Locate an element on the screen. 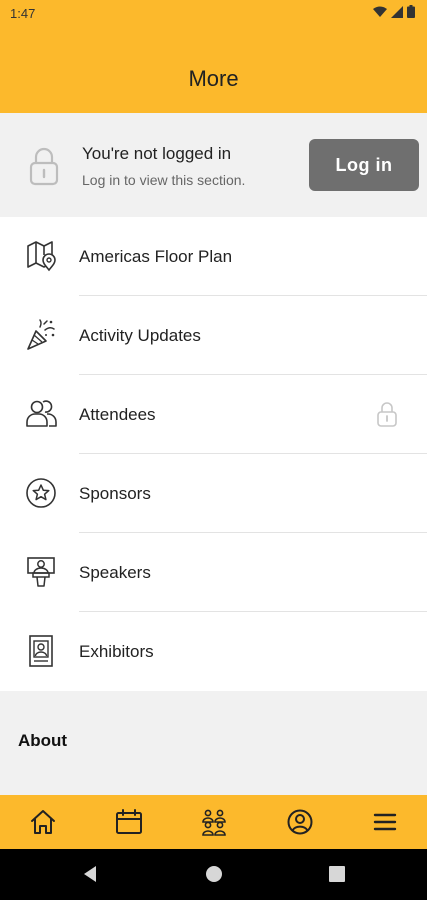  menu-item-exhibitors: Exhibitors is located at coordinates (213, 651).